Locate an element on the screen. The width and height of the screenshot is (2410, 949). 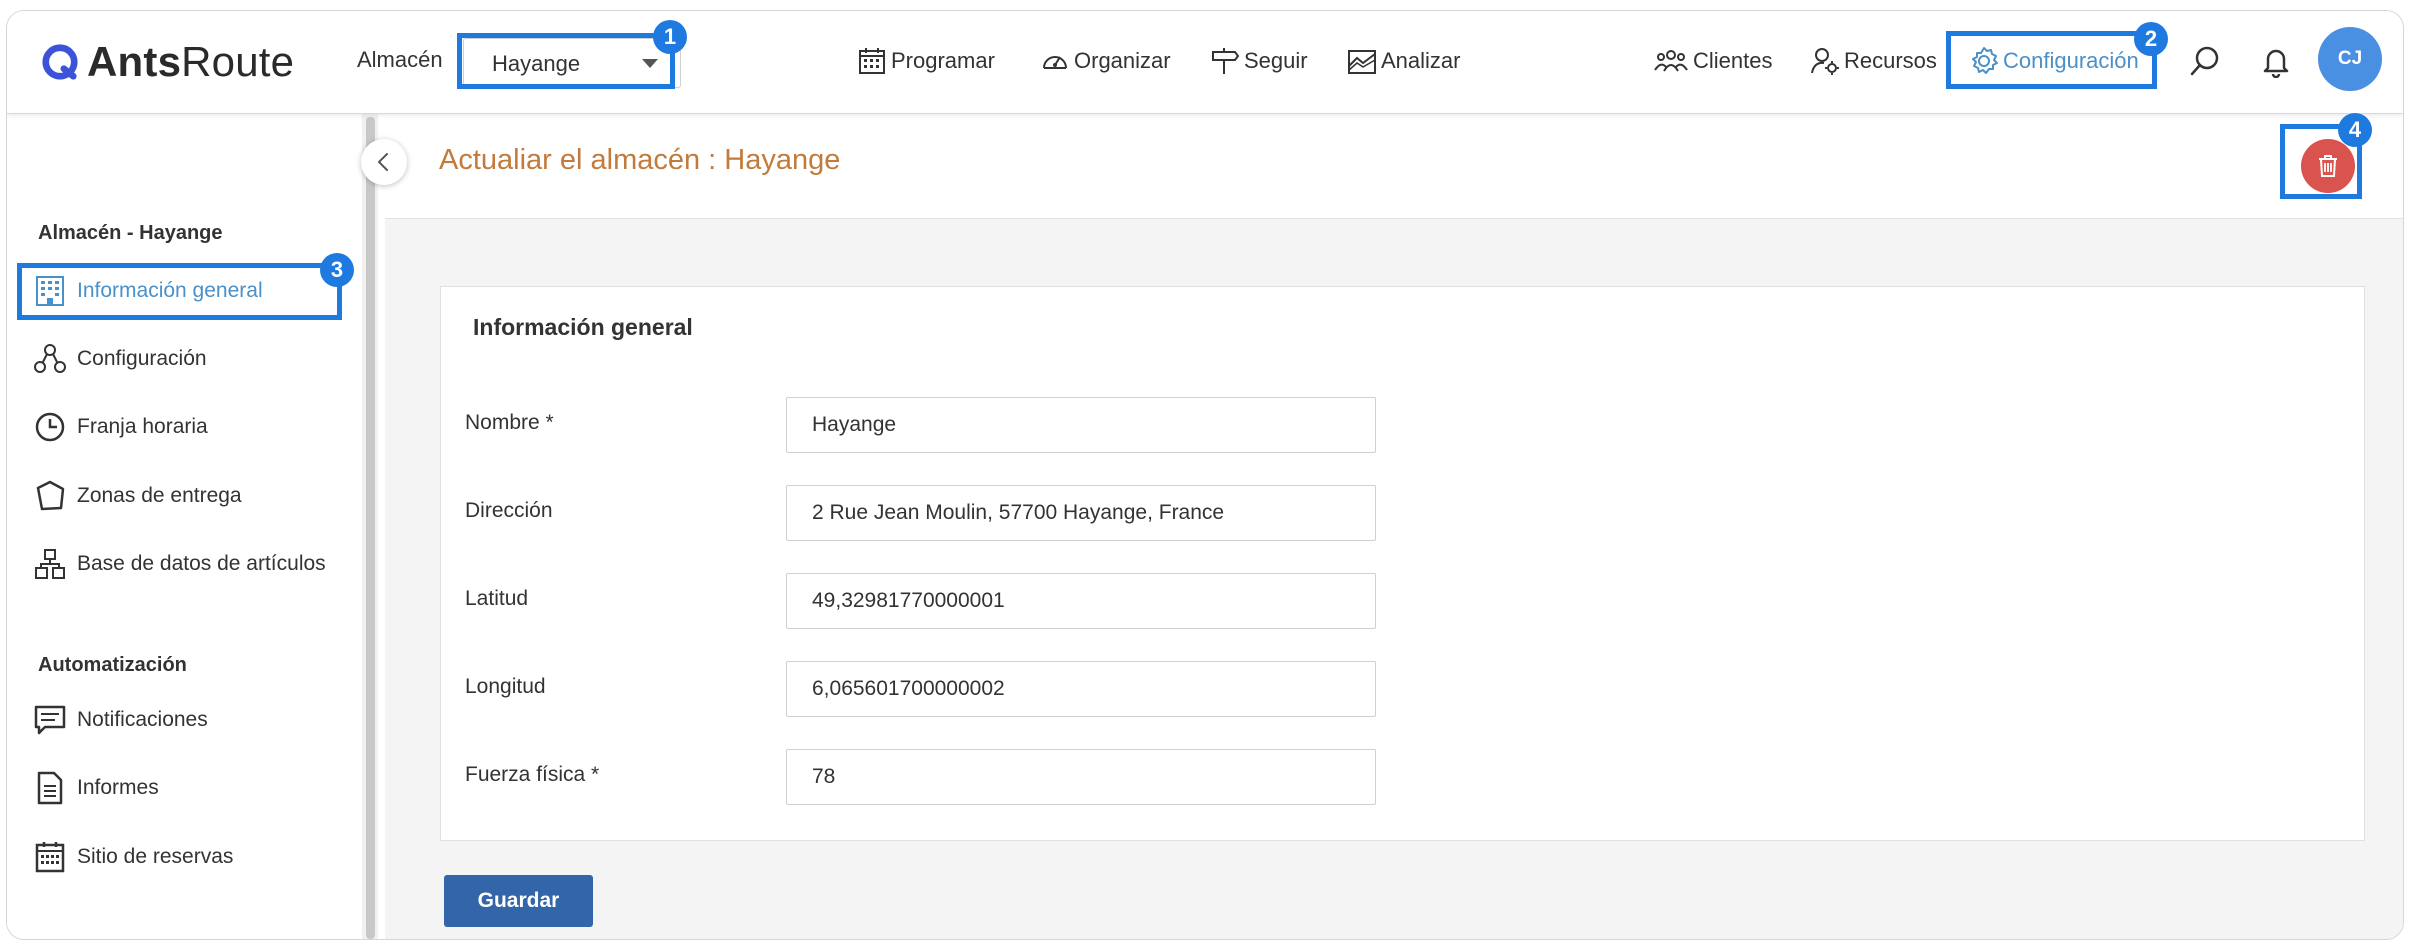
annotation-badge-4: 4 is located at coordinates (2355, 130).